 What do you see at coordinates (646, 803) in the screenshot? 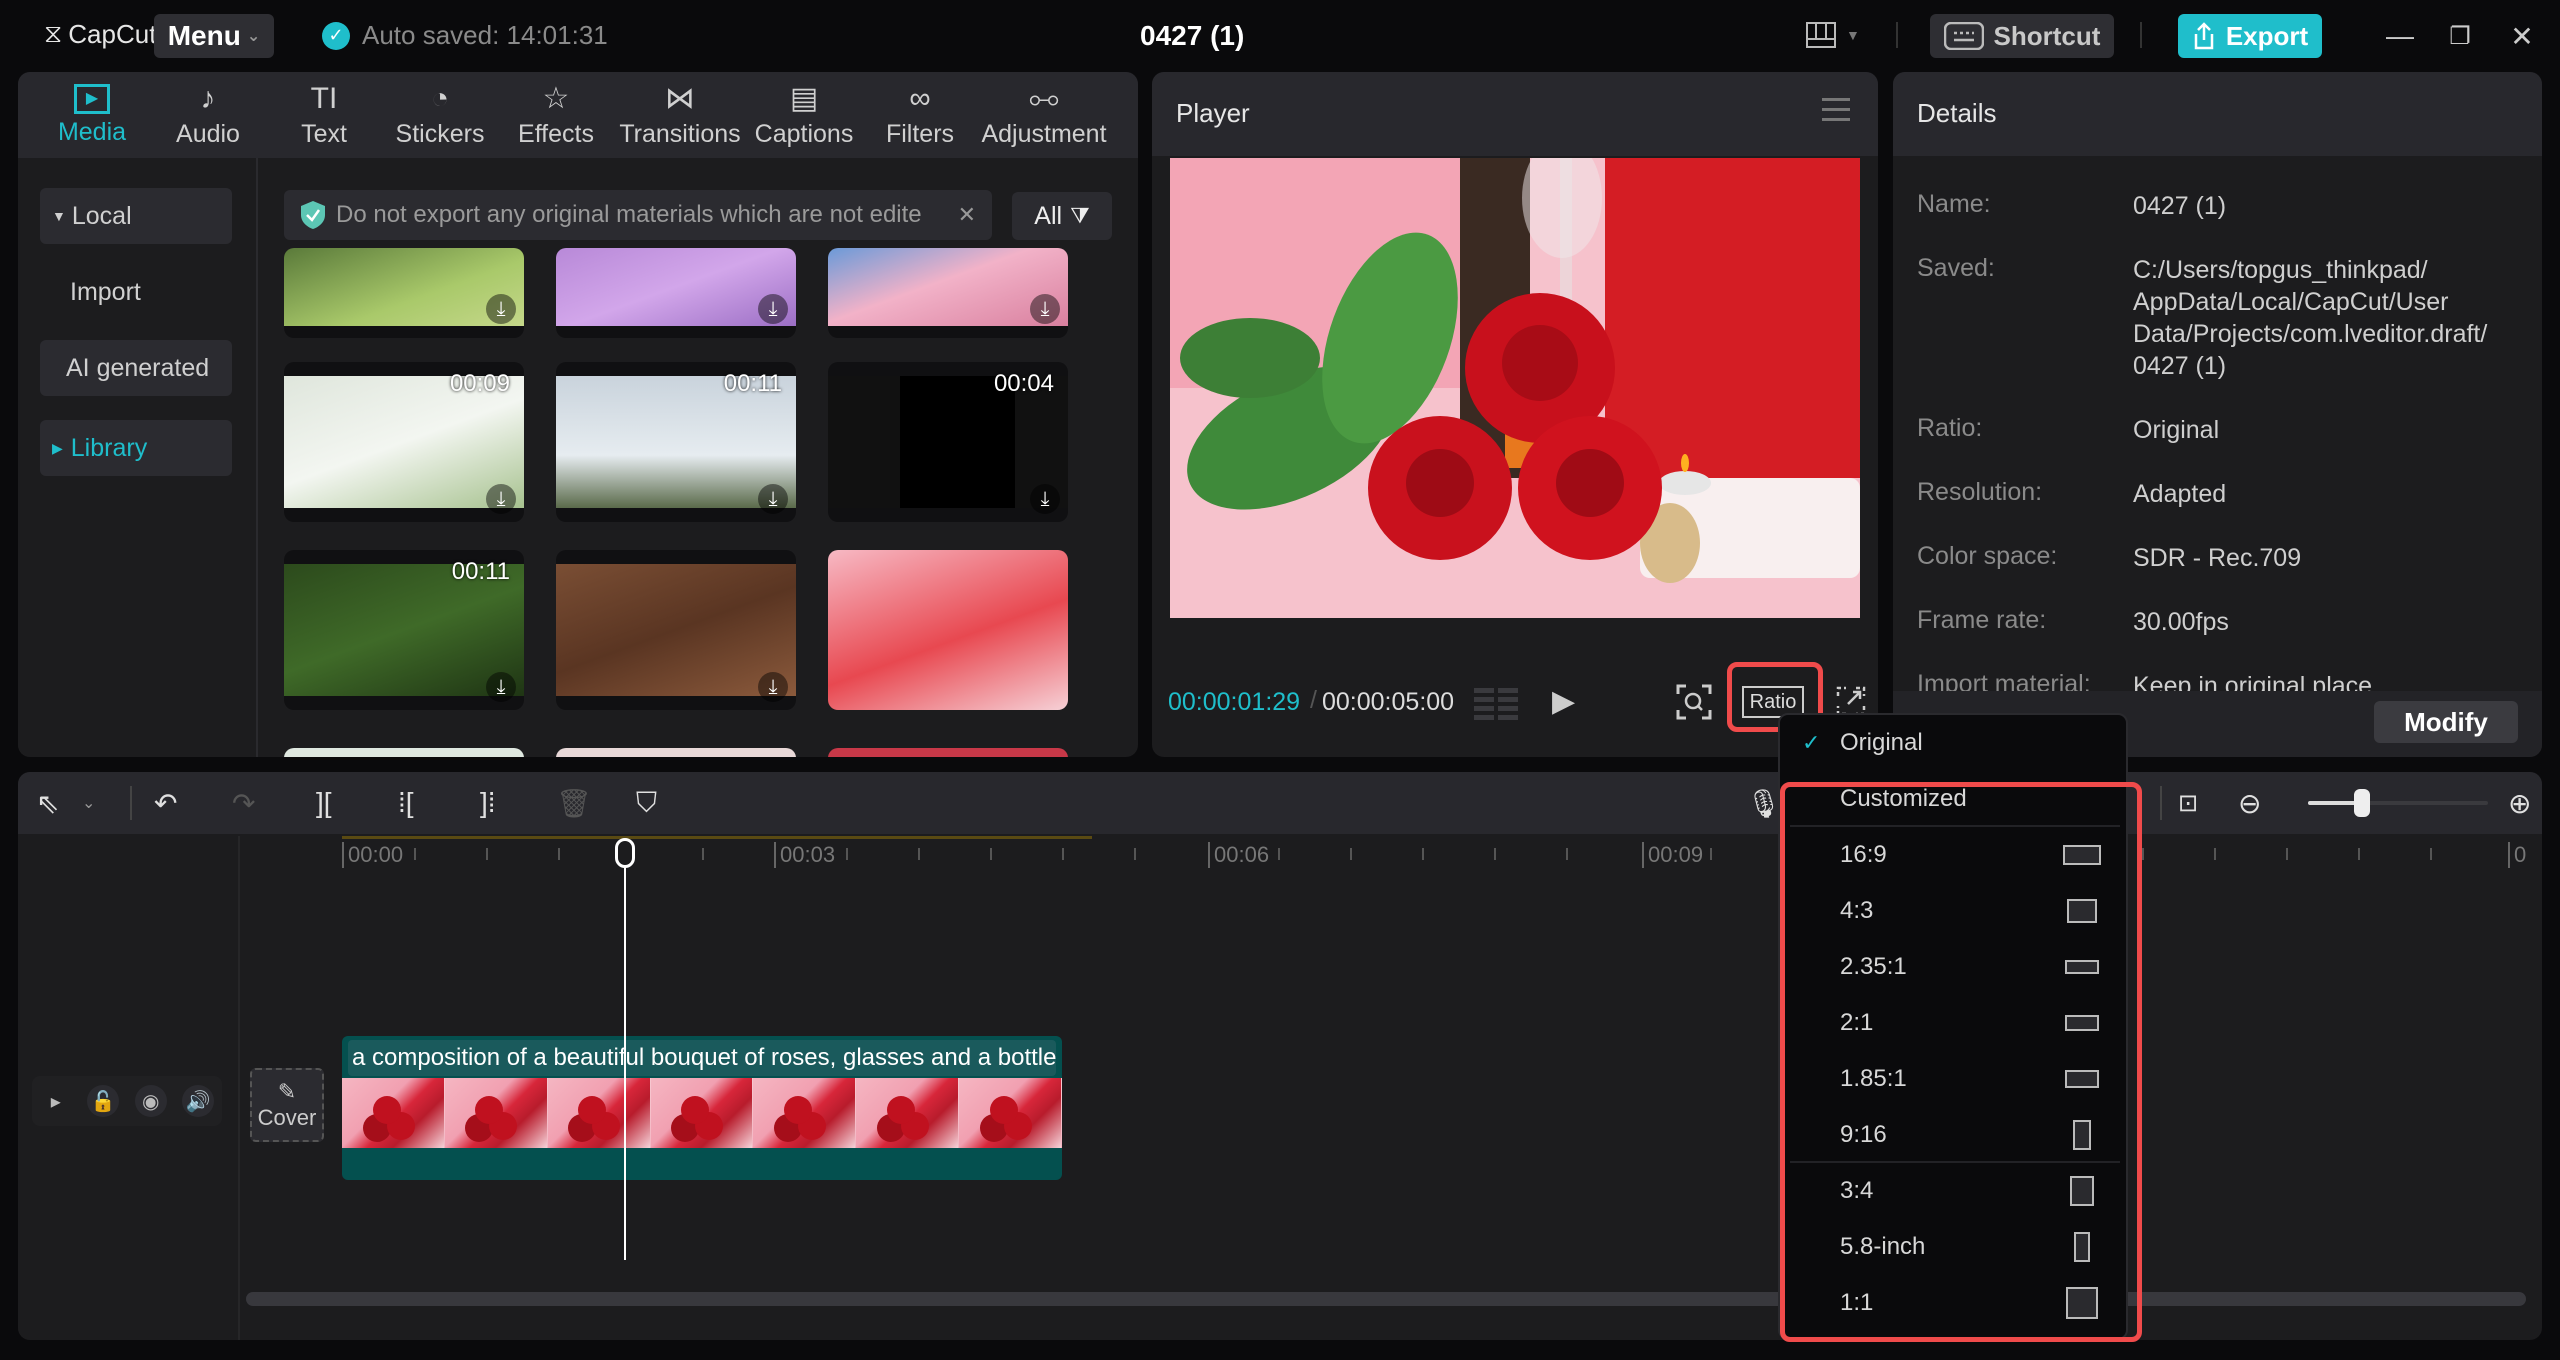
I see `marker-button: ⛉` at bounding box center [646, 803].